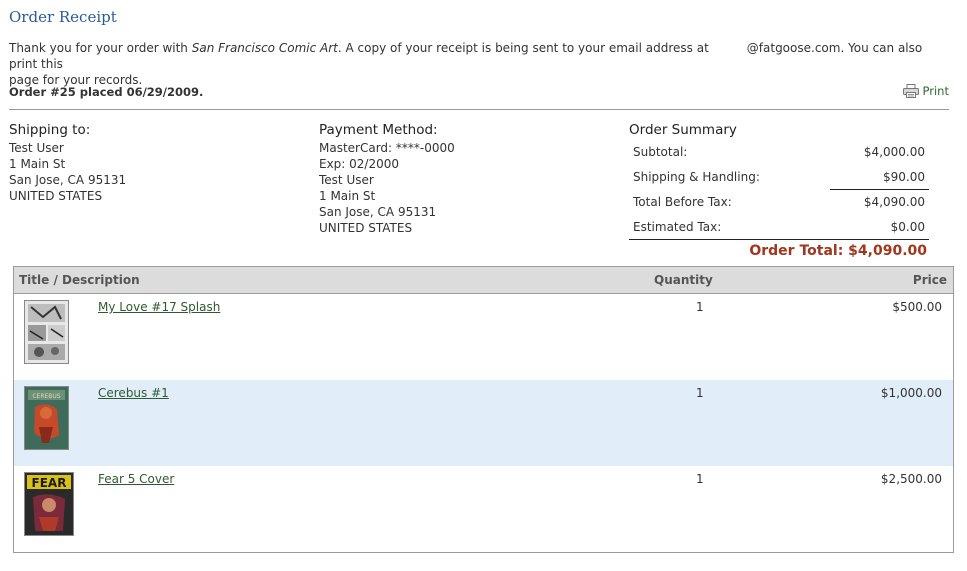 This screenshot has height=571, width=967. What do you see at coordinates (677, 226) in the screenshot?
I see `summary-label: Estimated Tax:` at bounding box center [677, 226].